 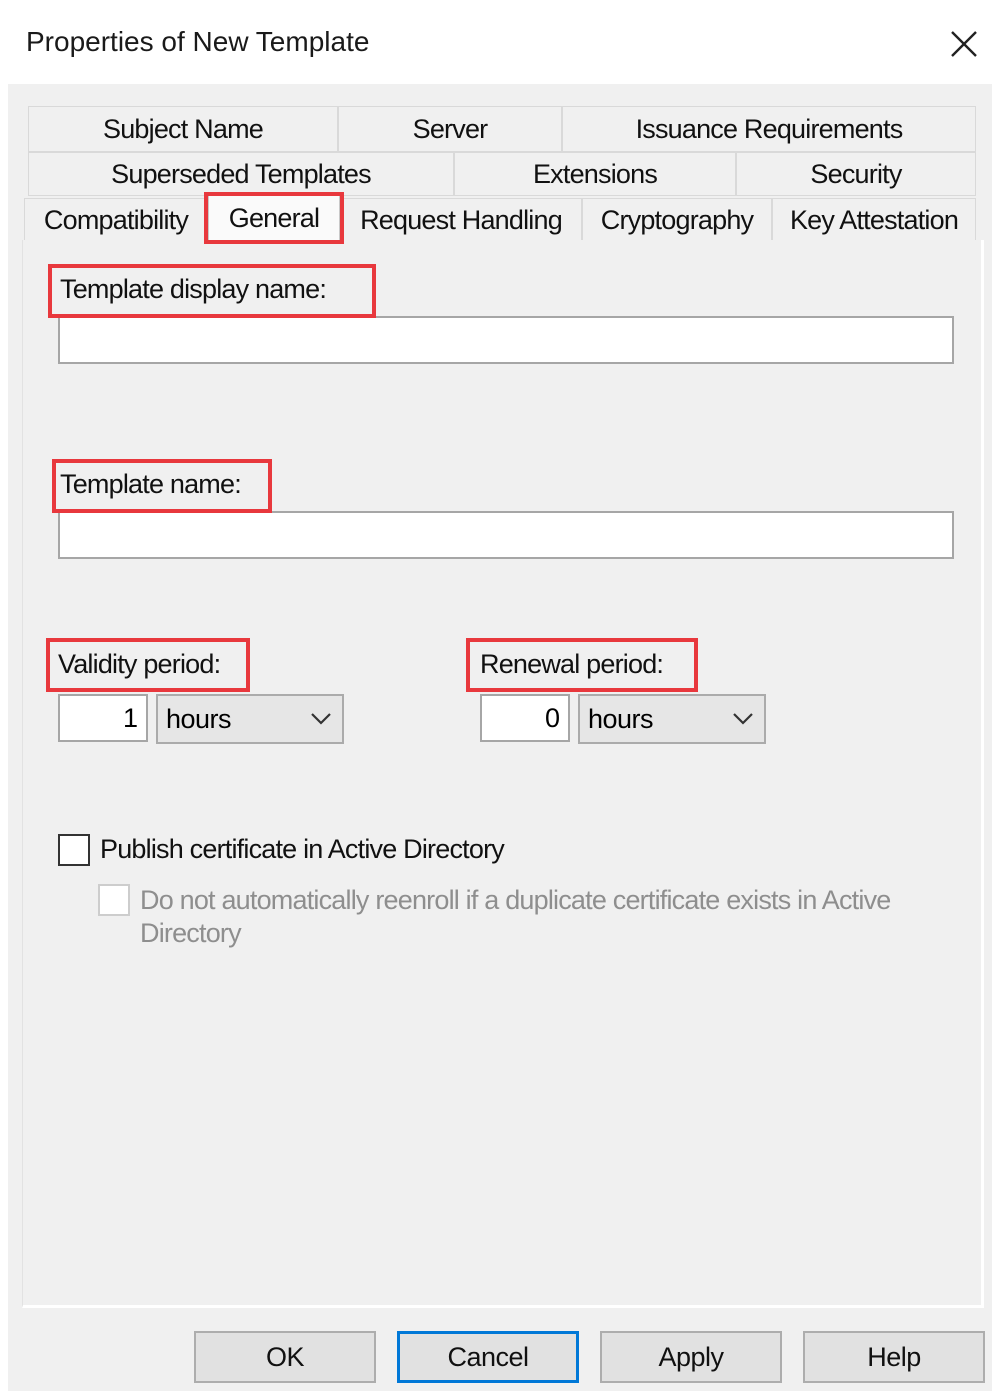 What do you see at coordinates (506, 535) in the screenshot?
I see `template-name-input` at bounding box center [506, 535].